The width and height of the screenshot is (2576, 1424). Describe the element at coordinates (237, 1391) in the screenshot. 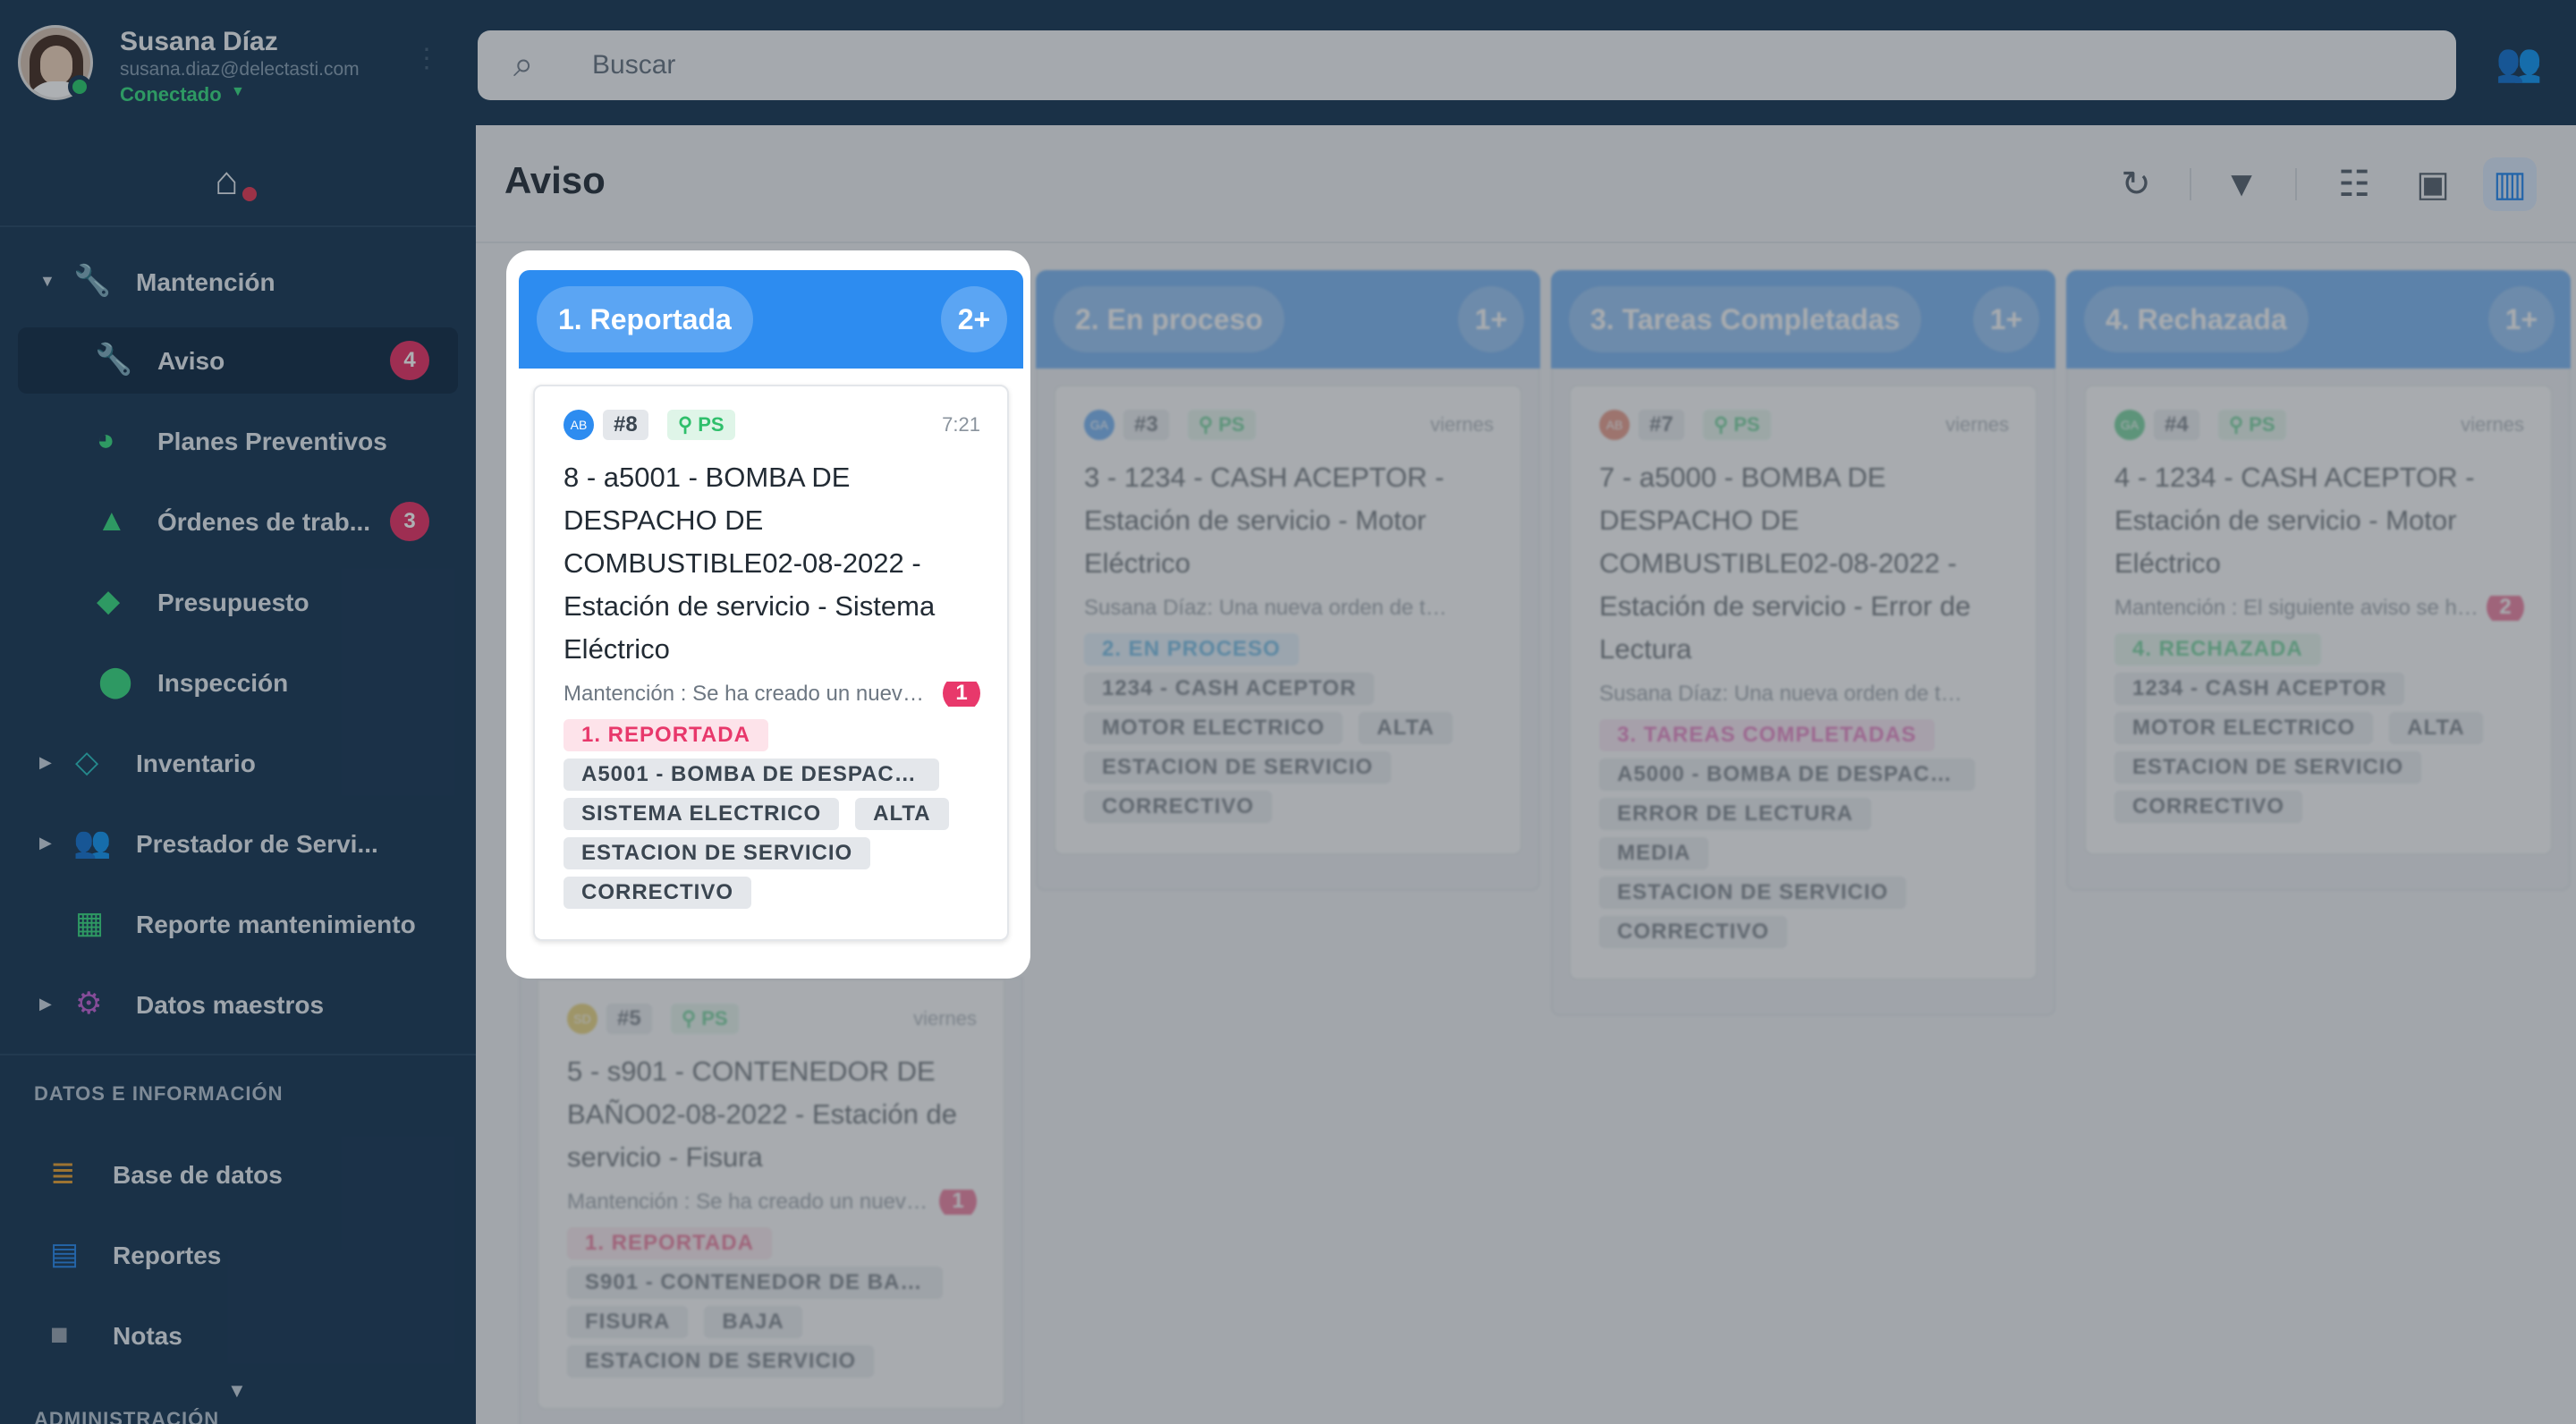

I see `scroll-down-icon: ▼` at that location.